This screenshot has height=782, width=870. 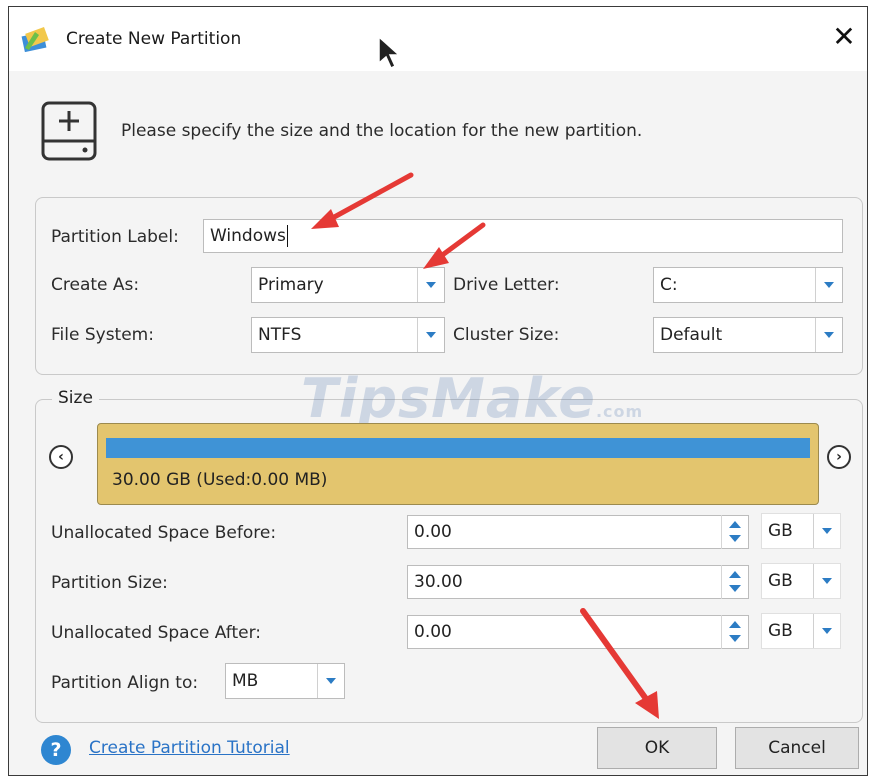 I want to click on cluster-size-select: Default, so click(x=748, y=335).